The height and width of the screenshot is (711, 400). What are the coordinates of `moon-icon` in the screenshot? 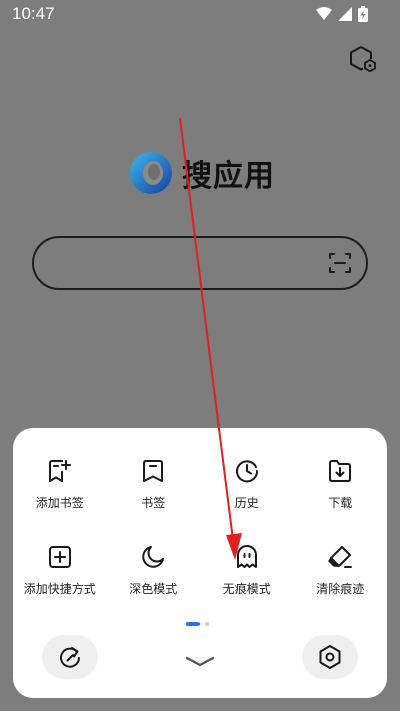 It's located at (153, 557).